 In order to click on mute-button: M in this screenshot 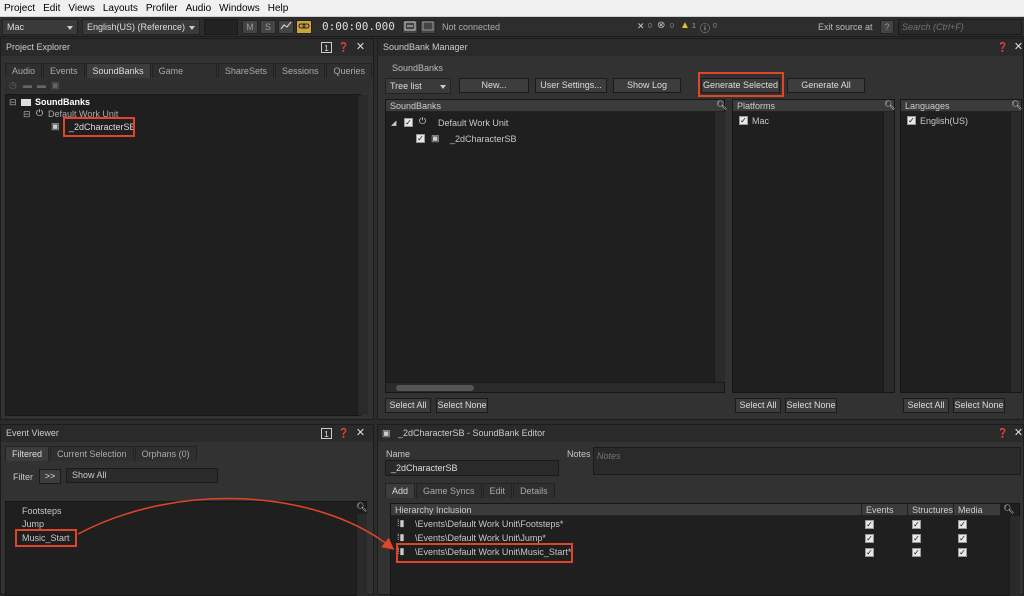, I will do `click(250, 27)`.